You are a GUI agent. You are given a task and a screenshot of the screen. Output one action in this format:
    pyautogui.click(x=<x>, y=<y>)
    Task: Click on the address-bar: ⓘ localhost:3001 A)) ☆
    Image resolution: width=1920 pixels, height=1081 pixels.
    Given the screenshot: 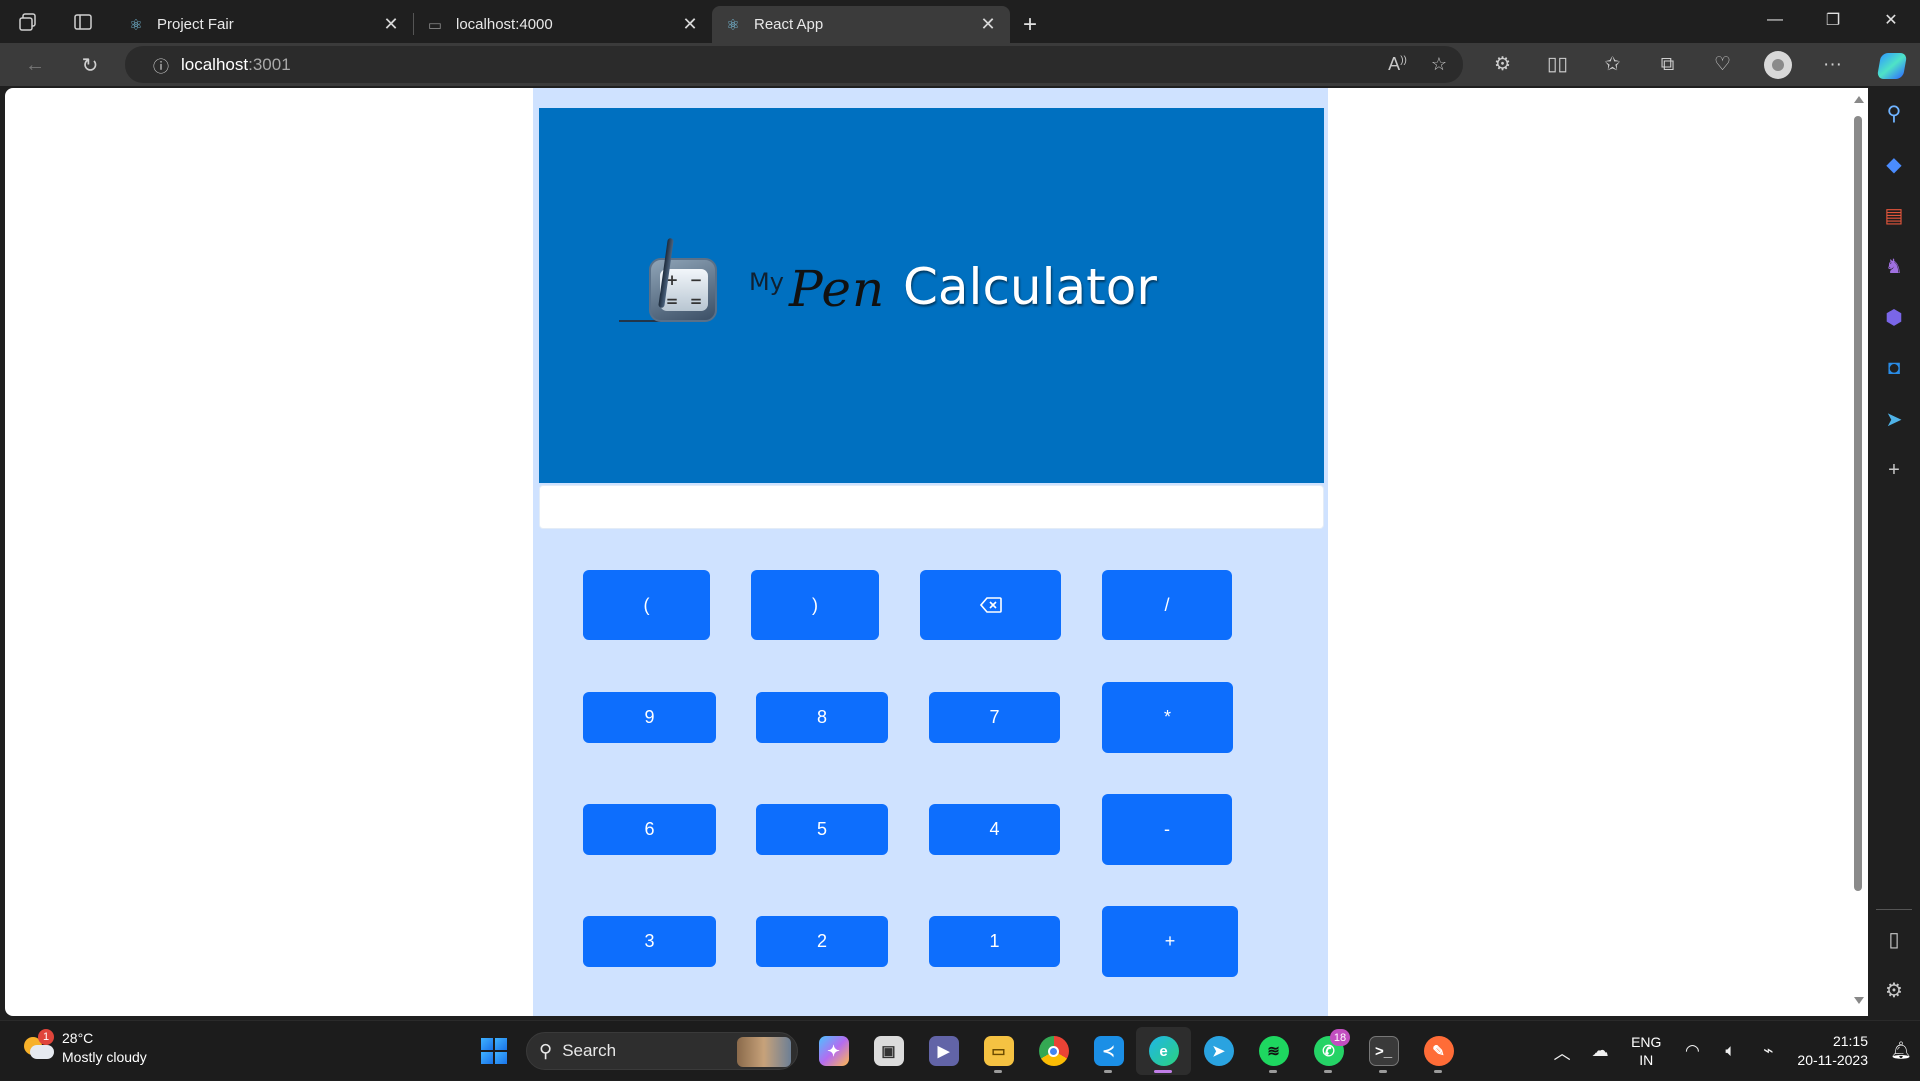 What is the action you would take?
    pyautogui.click(x=794, y=64)
    